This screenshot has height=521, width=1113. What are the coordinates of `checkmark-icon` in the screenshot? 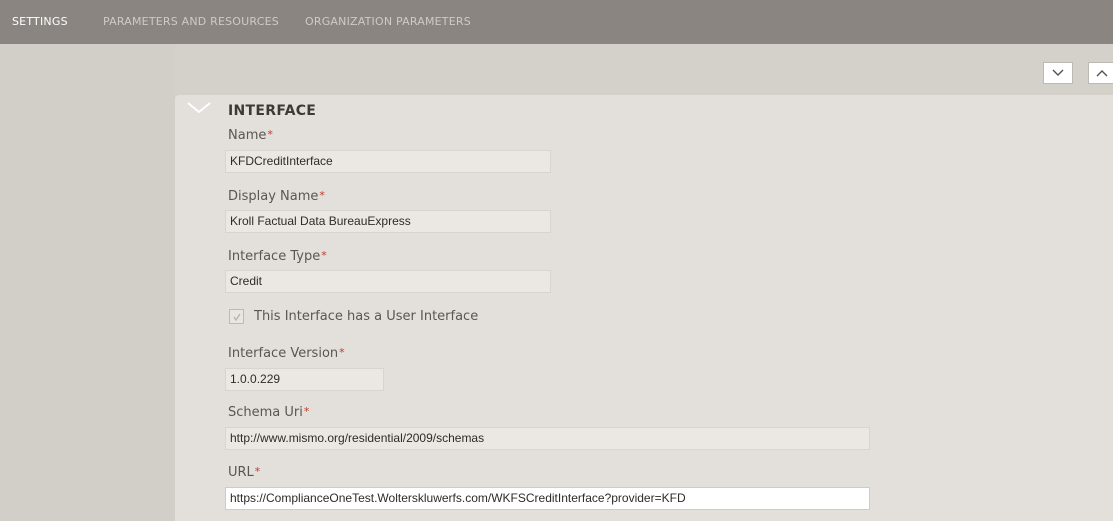 It's located at (236, 317).